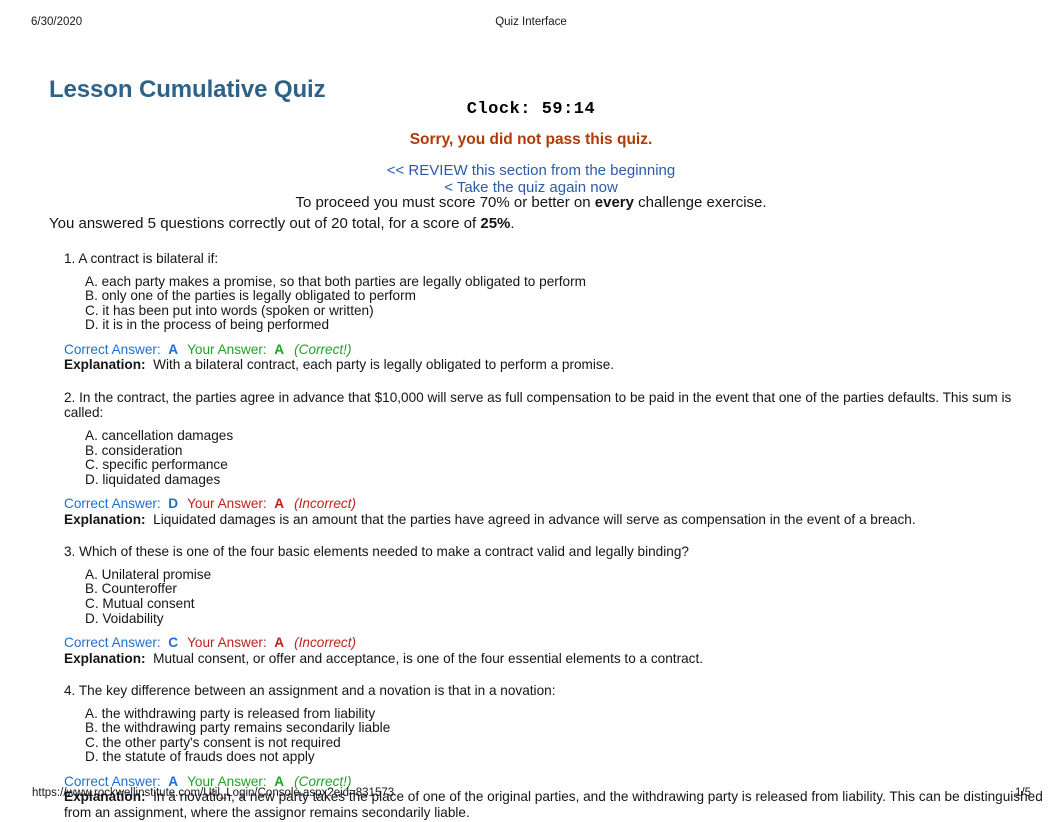  Describe the element at coordinates (1023, 793) in the screenshot. I see `footer-page-number: 1/5` at that location.